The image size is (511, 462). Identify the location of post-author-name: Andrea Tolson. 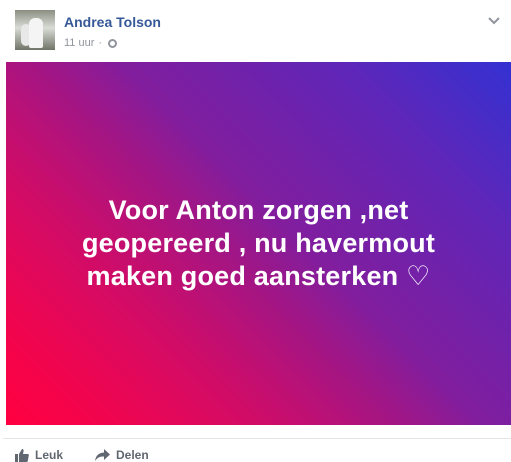
(112, 22).